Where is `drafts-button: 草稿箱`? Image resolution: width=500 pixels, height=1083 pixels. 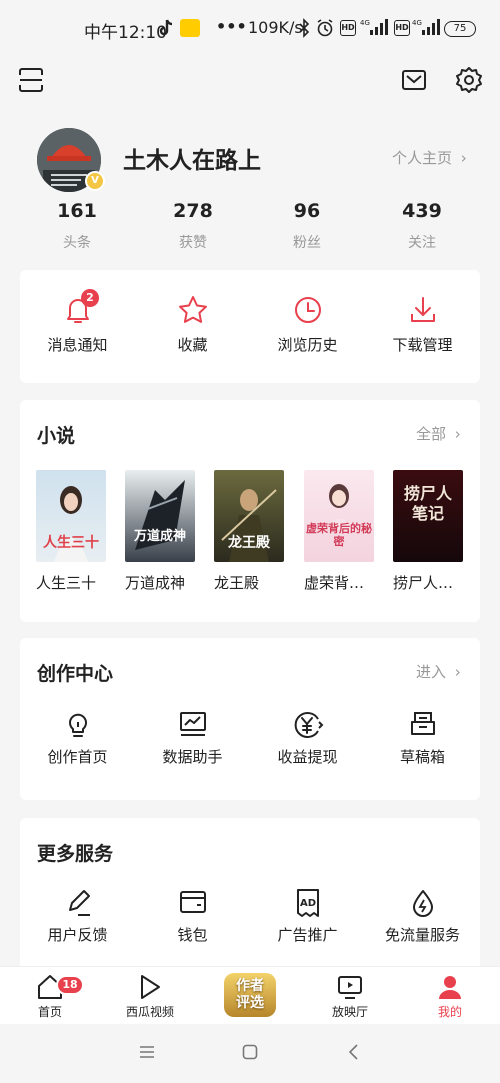 drafts-button: 草稿箱 is located at coordinates (422, 738).